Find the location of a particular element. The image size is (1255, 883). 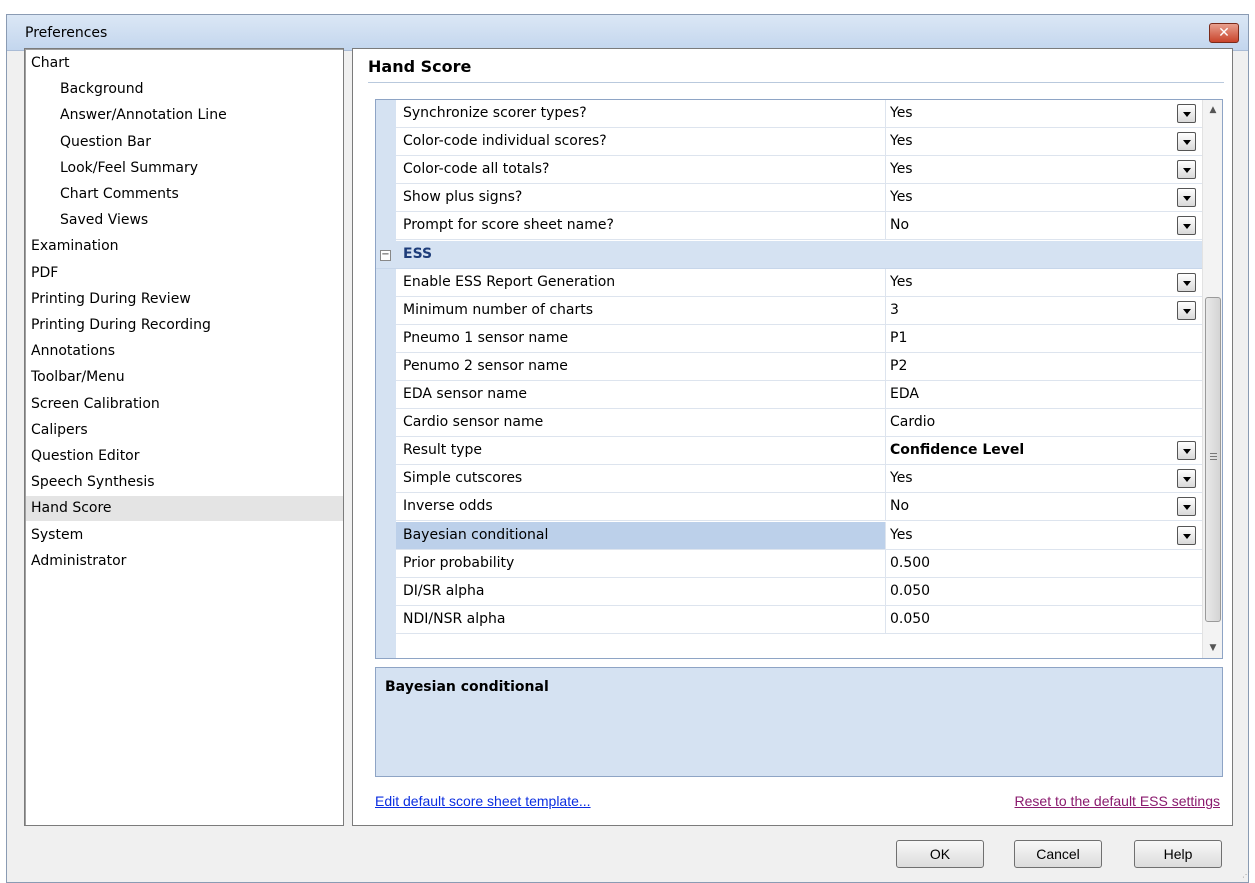

property-row: Prompt for score sheet name? No is located at coordinates (799, 226).